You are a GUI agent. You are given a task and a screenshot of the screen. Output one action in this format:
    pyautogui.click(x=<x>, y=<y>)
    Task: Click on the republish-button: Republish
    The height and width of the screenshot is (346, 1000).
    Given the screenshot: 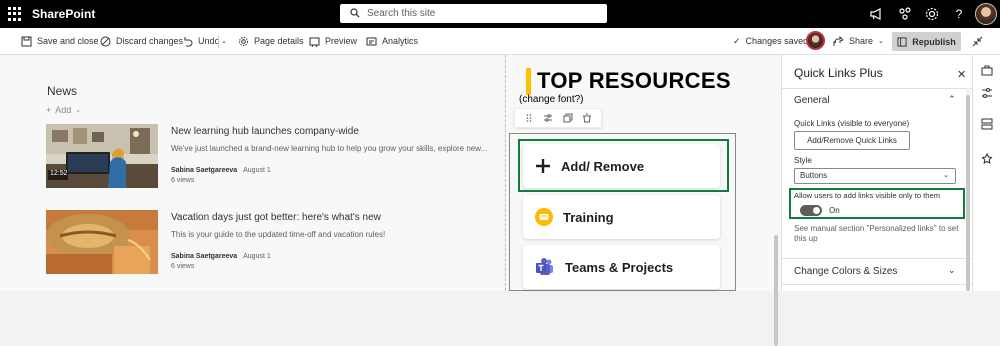 What is the action you would take?
    pyautogui.click(x=926, y=41)
    